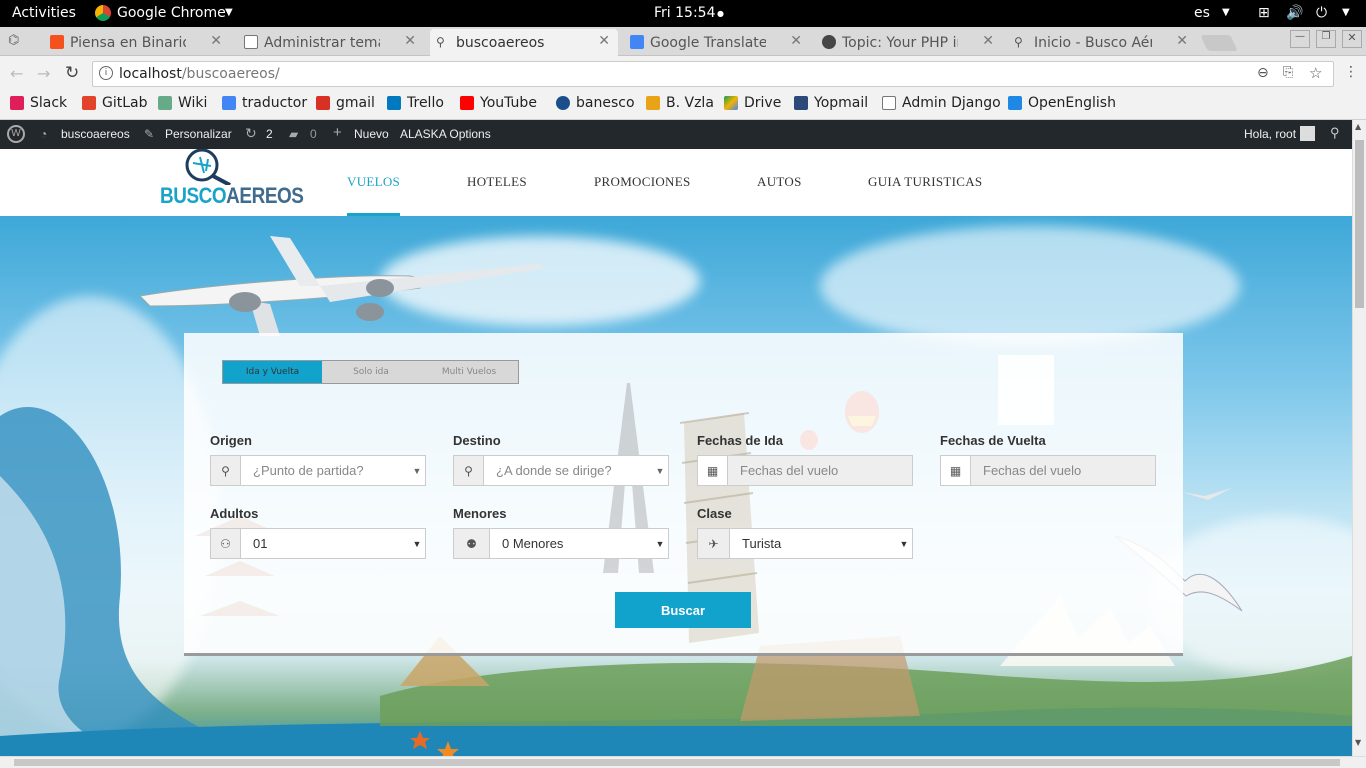 Image resolution: width=1366 pixels, height=768 pixels. I want to click on zoom-icon: ⊖, so click(1263, 73).